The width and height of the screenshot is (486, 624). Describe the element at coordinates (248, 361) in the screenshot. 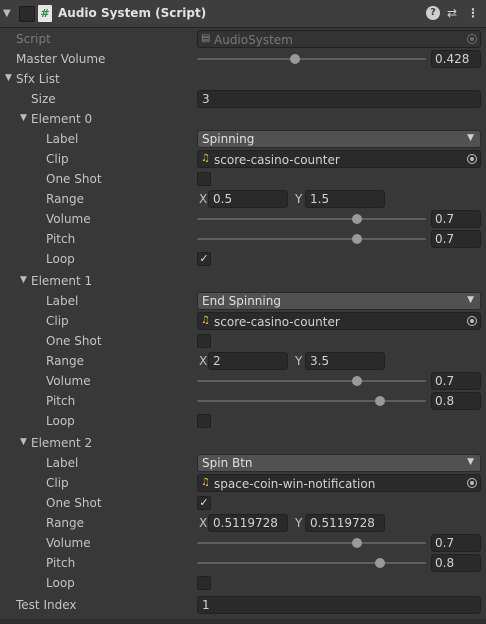

I see `range-x-field: 2` at that location.